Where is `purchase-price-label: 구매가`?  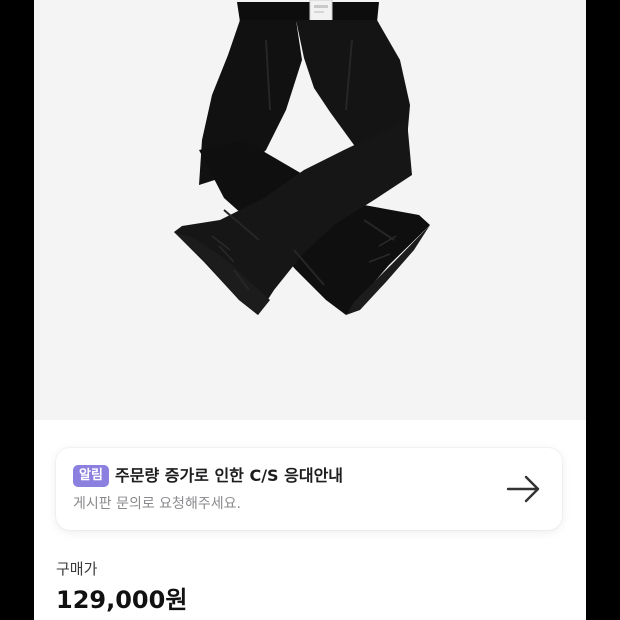 purchase-price-label: 구매가 is located at coordinates (77, 569).